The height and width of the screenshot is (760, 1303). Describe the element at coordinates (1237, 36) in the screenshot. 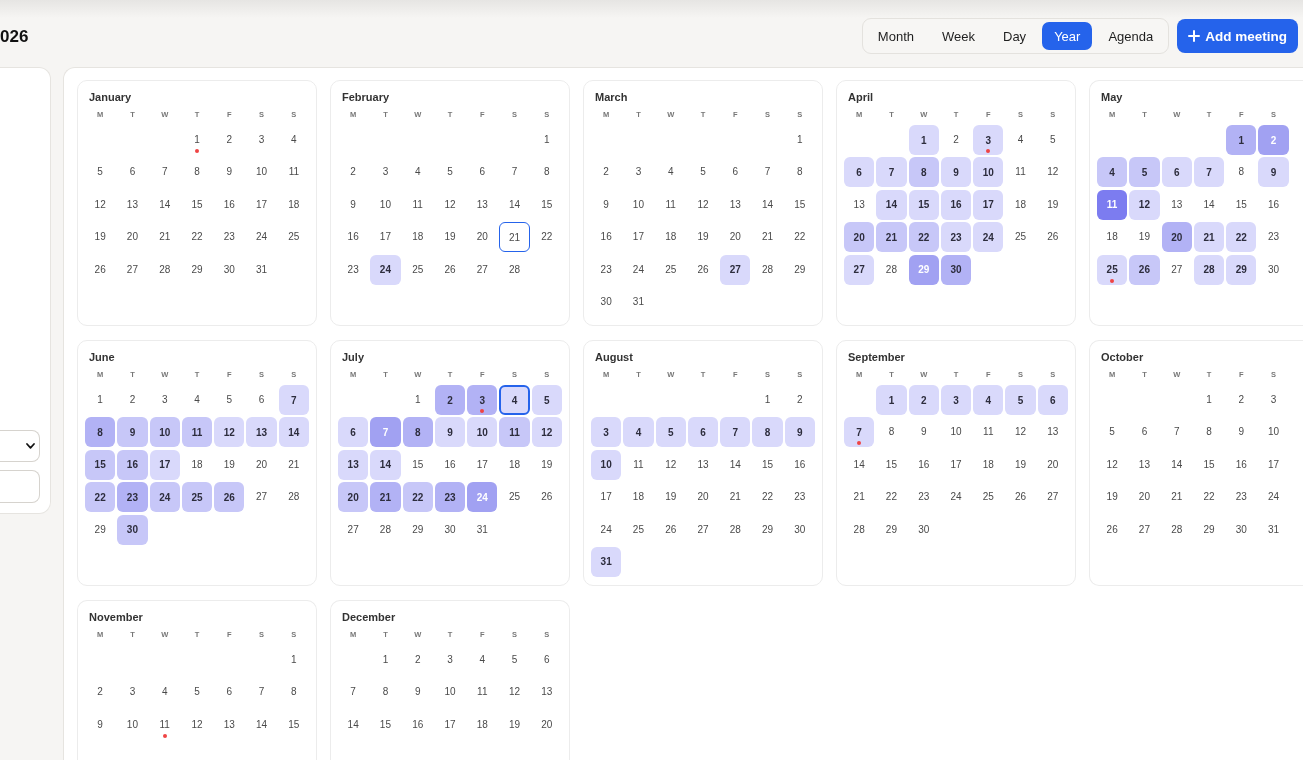

I see `add-meeting-button: Add meeting` at that location.